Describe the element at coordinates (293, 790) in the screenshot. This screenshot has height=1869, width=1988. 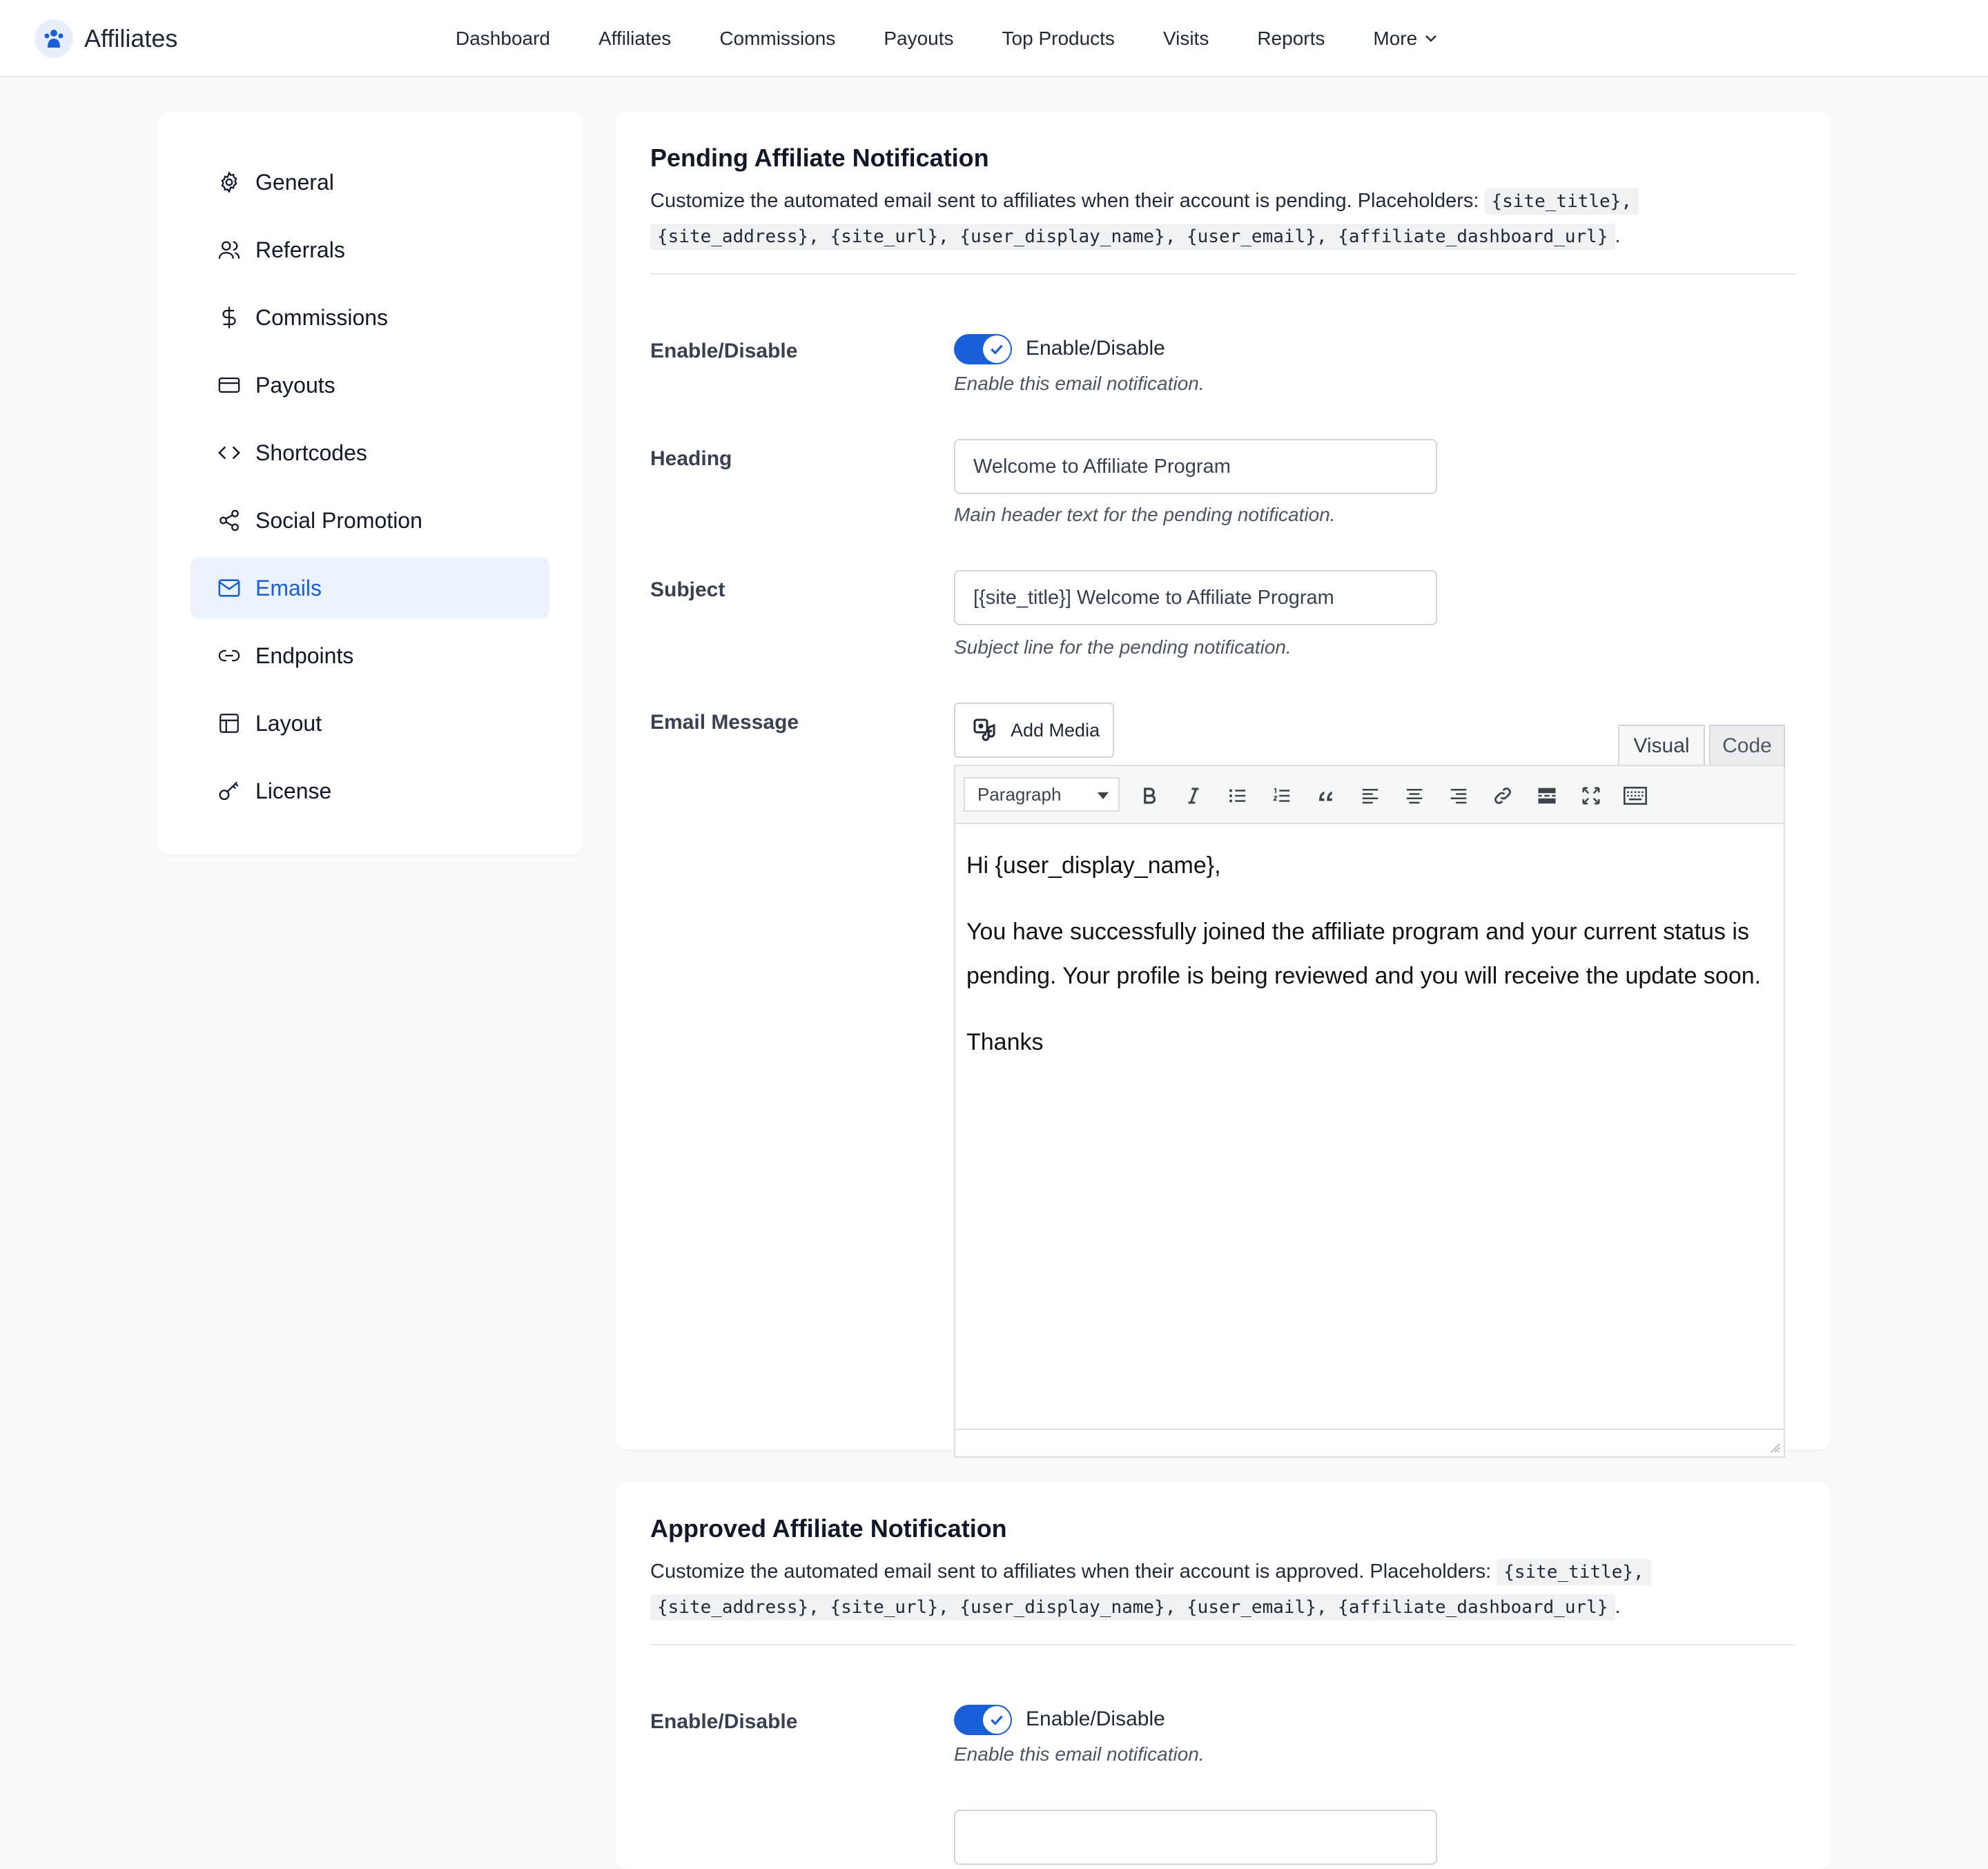
I see `sidebar-item-label: License` at that location.